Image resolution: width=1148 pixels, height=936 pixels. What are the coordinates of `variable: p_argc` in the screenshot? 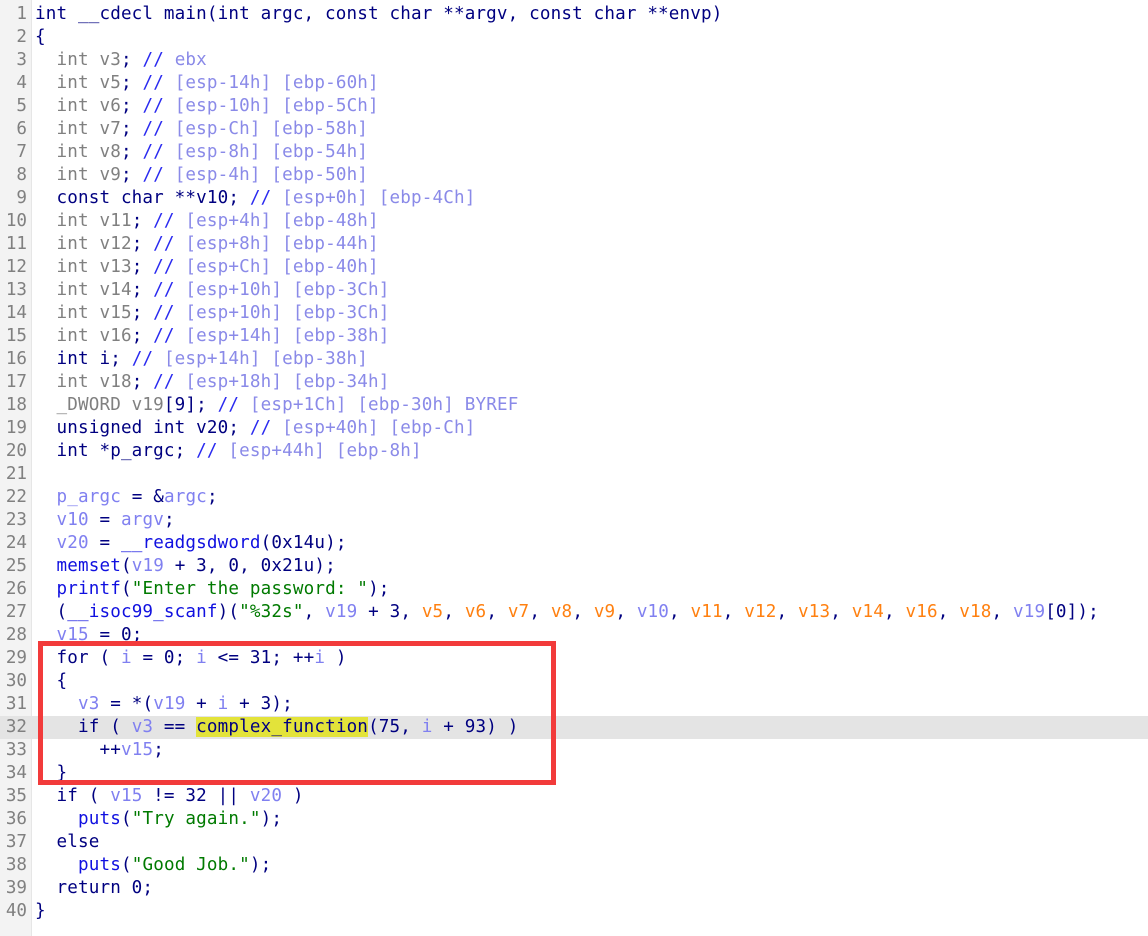 It's located at (89, 497).